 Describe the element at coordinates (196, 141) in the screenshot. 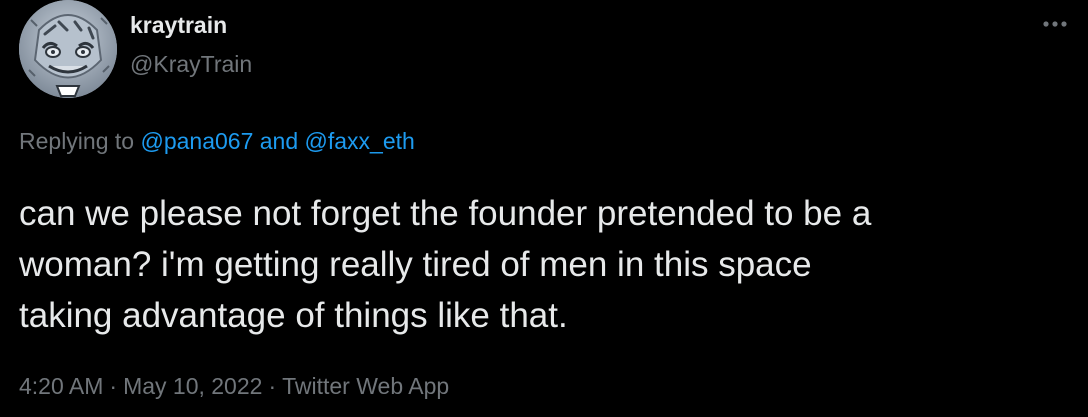

I see `mention-link: @pana067` at that location.